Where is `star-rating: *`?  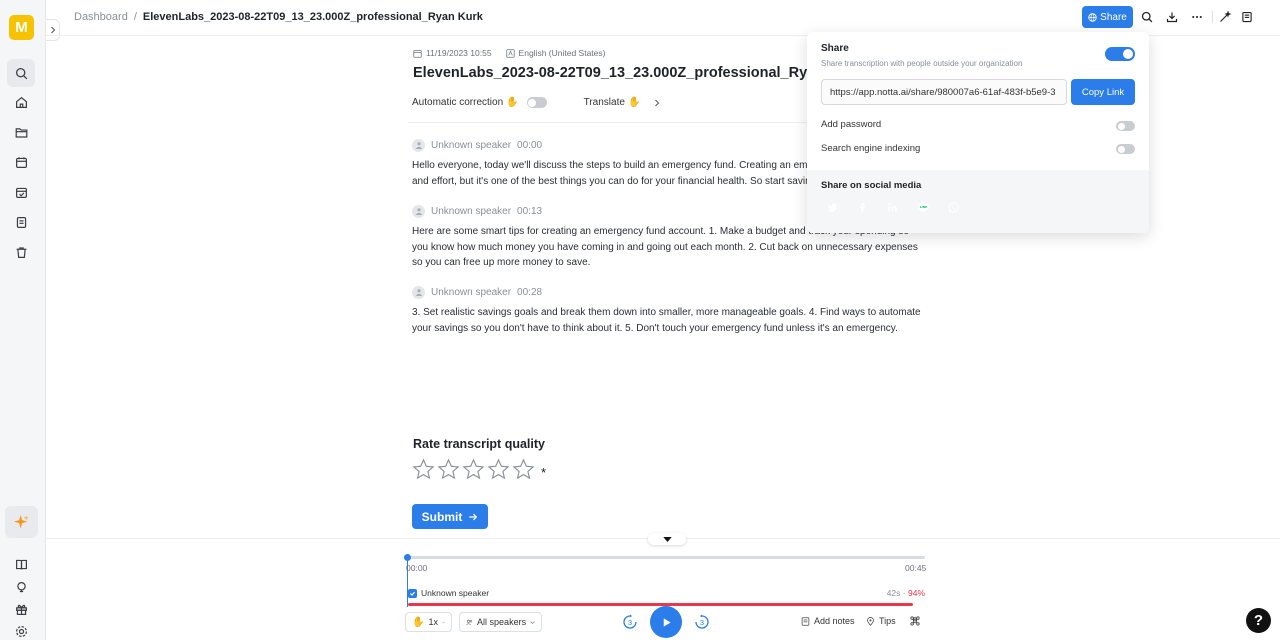
star-rating: * is located at coordinates (479, 469).